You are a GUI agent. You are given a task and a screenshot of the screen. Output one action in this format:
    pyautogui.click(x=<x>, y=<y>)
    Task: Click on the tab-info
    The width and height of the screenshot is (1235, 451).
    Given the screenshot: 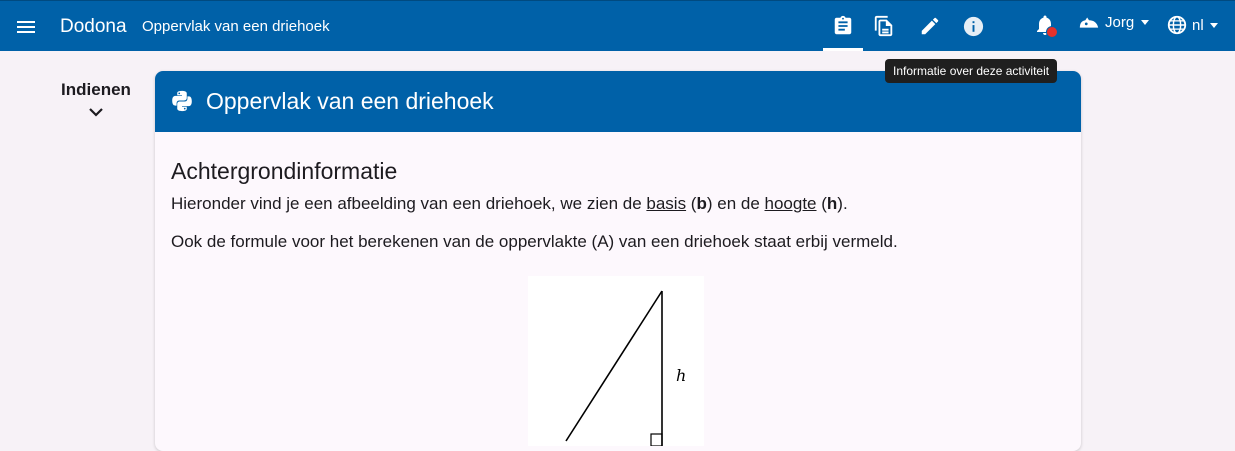 What is the action you would take?
    pyautogui.click(x=973, y=26)
    